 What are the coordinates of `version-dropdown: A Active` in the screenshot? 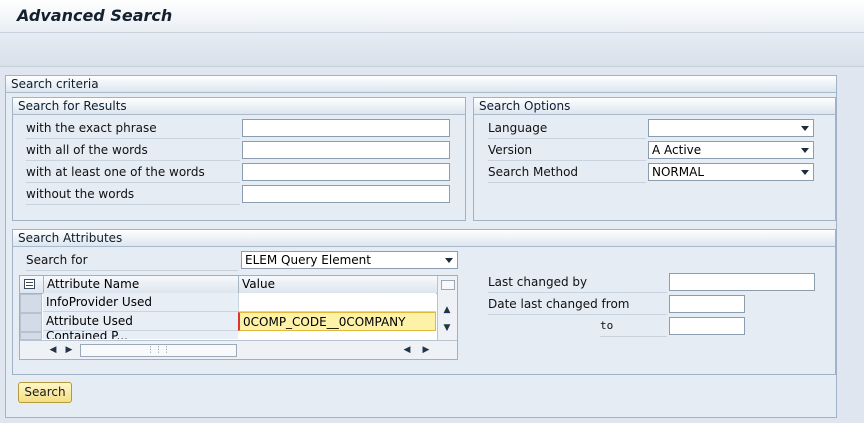 It's located at (731, 150).